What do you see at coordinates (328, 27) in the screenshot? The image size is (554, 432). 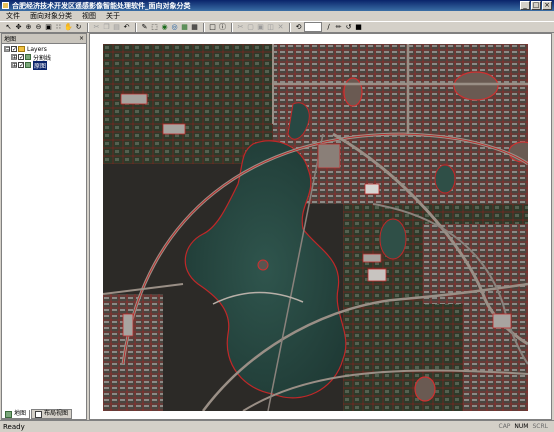 I see `measure-icon: ∕` at bounding box center [328, 27].